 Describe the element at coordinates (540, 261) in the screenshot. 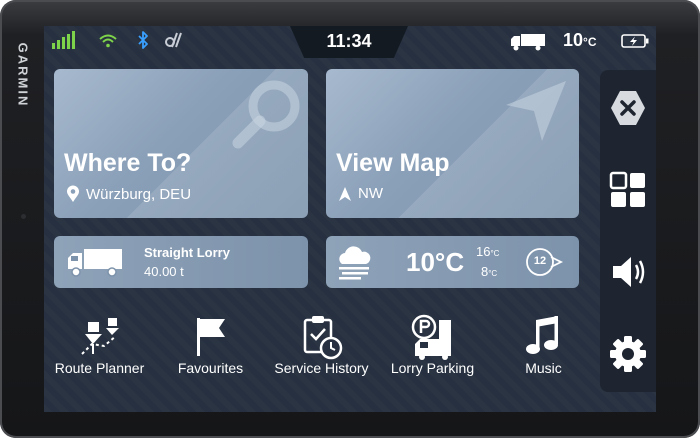

I see `speed-limit-value: 12` at that location.